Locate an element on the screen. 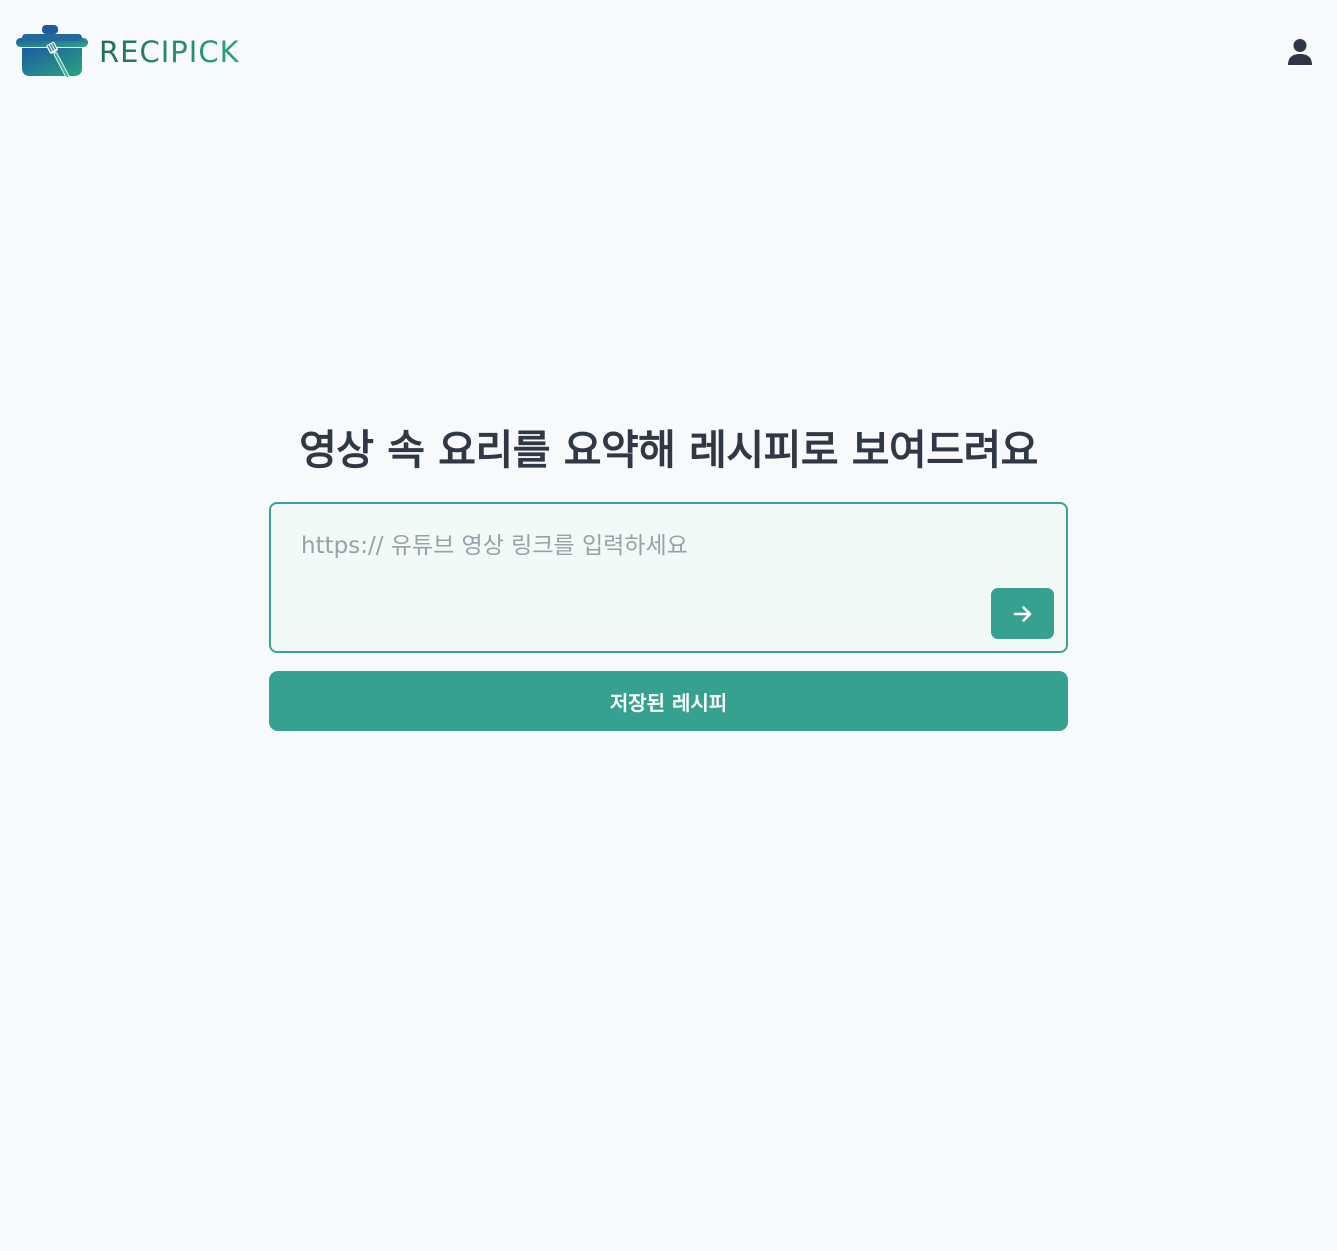  brand-name: RECIPICK is located at coordinates (169, 51).